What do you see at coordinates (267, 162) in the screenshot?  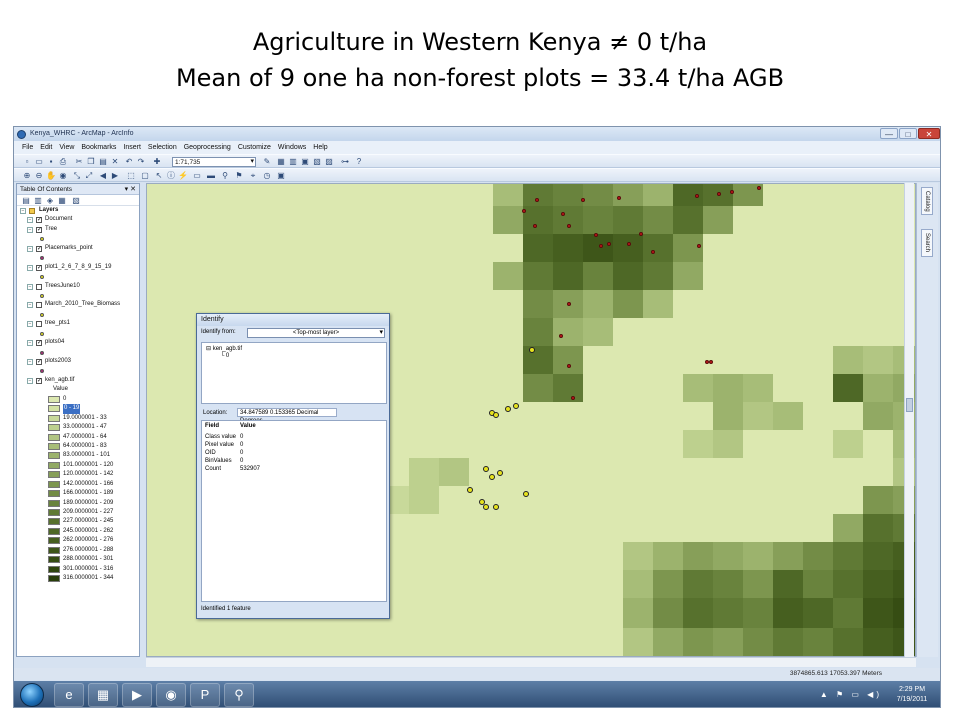 I see `editor-icon: ✎` at bounding box center [267, 162].